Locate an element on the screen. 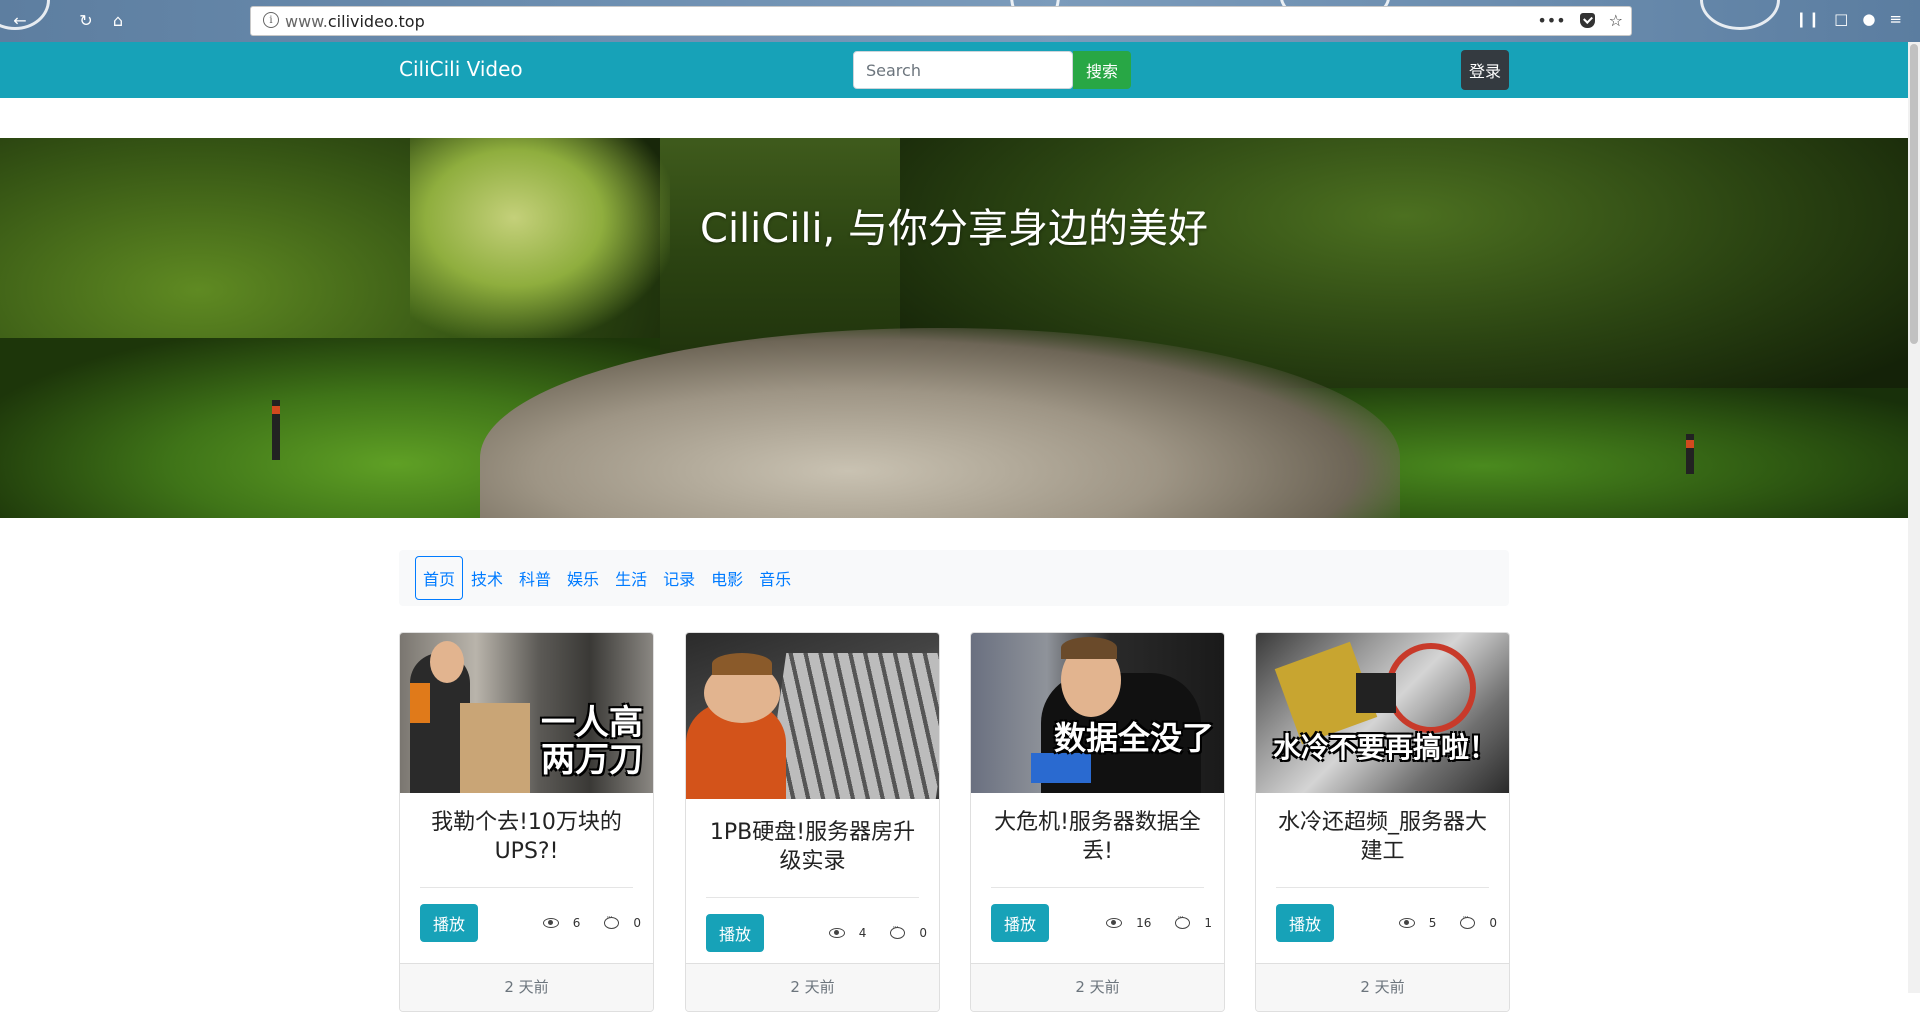 The width and height of the screenshot is (1920, 1012). home-icon: ⌂ is located at coordinates (118, 20).